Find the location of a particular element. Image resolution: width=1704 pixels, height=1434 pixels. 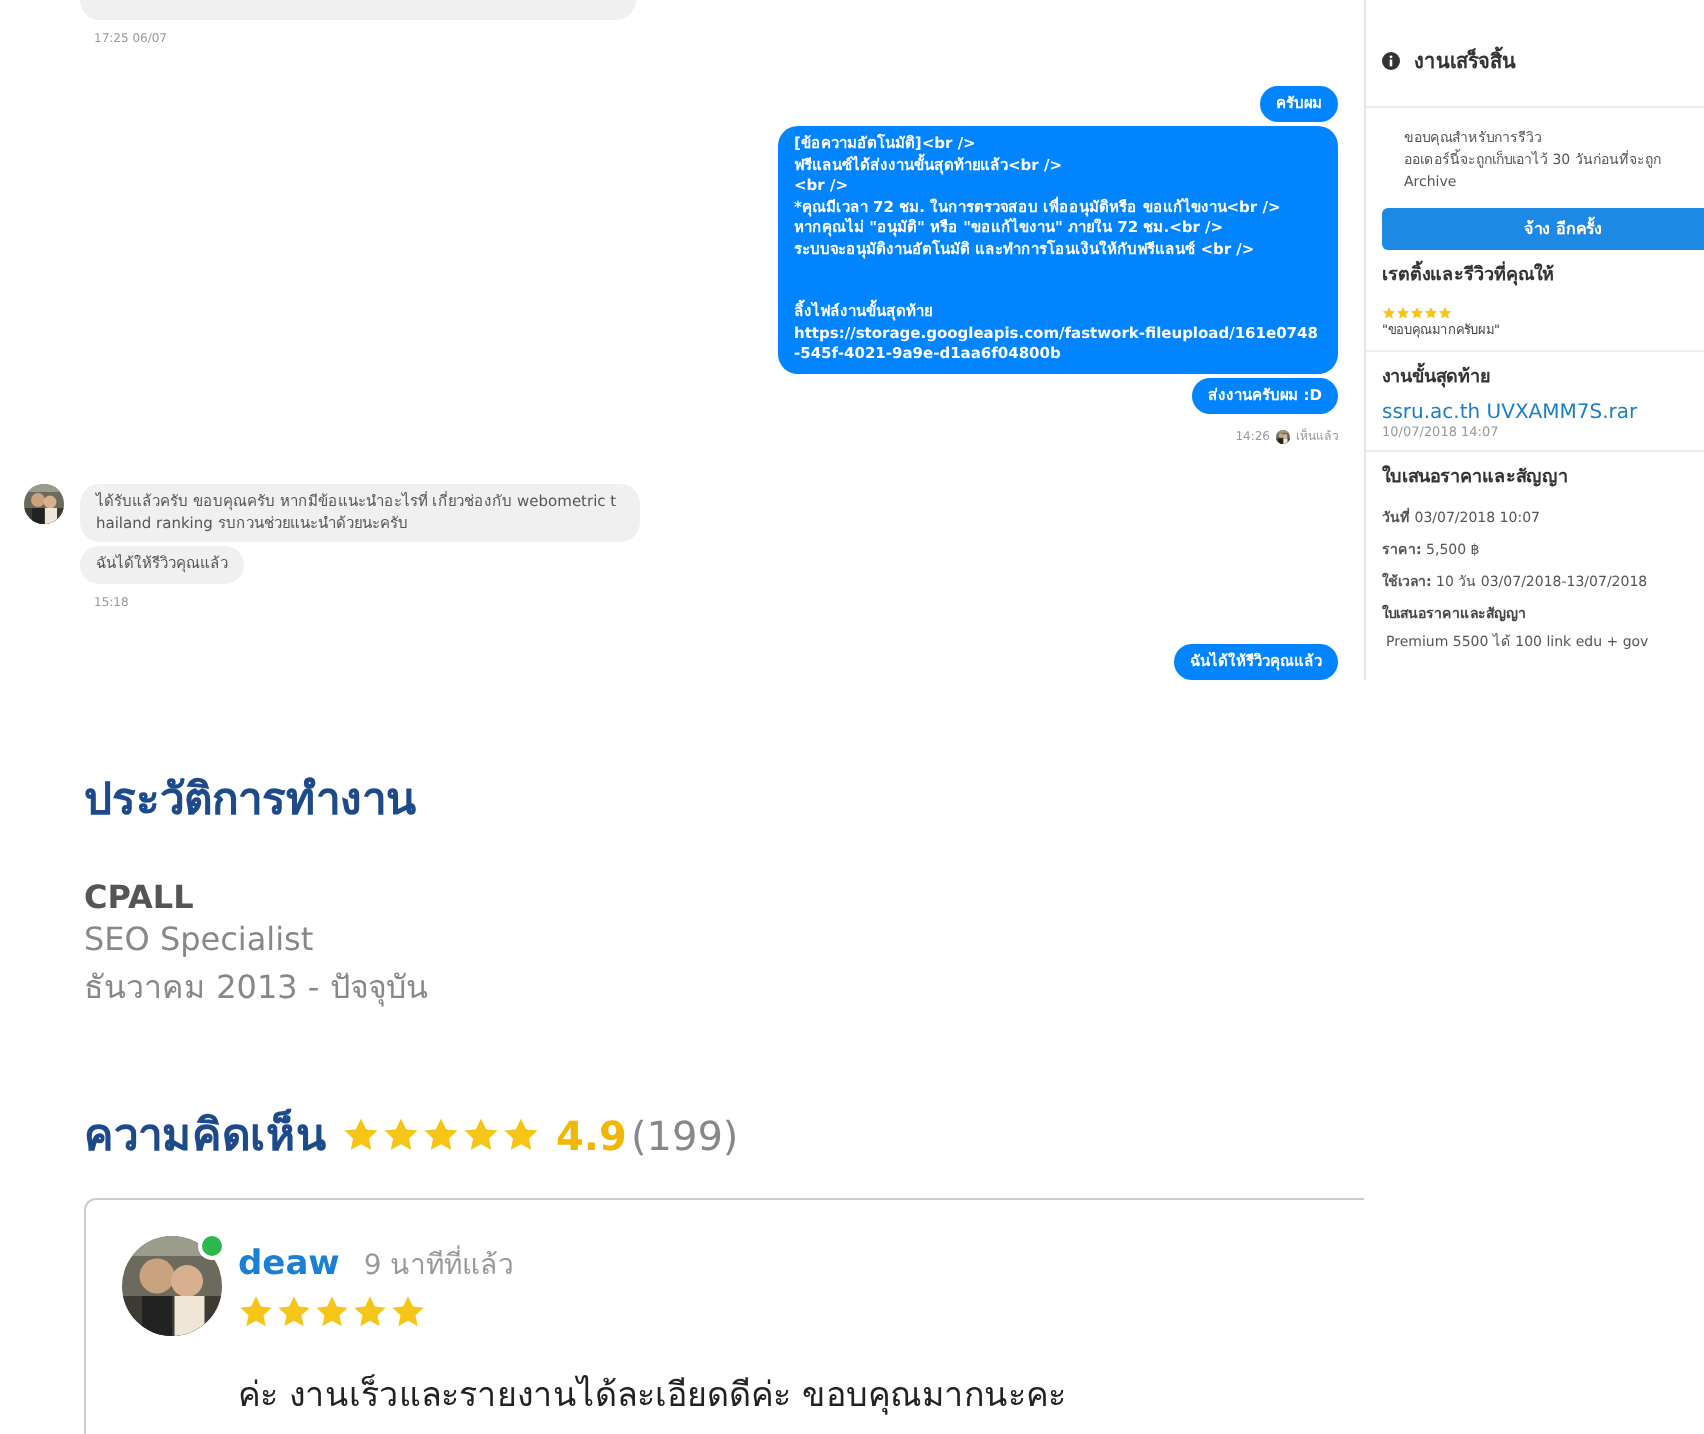

review-time: 9 นาทีที่แล้ว is located at coordinates (439, 1264).